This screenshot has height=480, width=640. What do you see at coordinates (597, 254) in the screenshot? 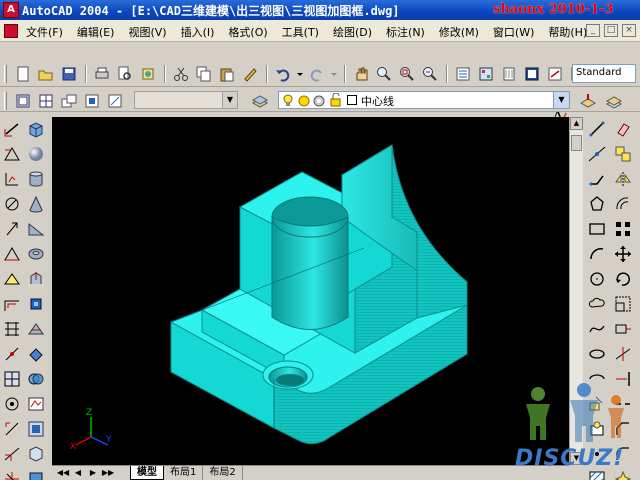
I see `arc-icon` at bounding box center [597, 254].